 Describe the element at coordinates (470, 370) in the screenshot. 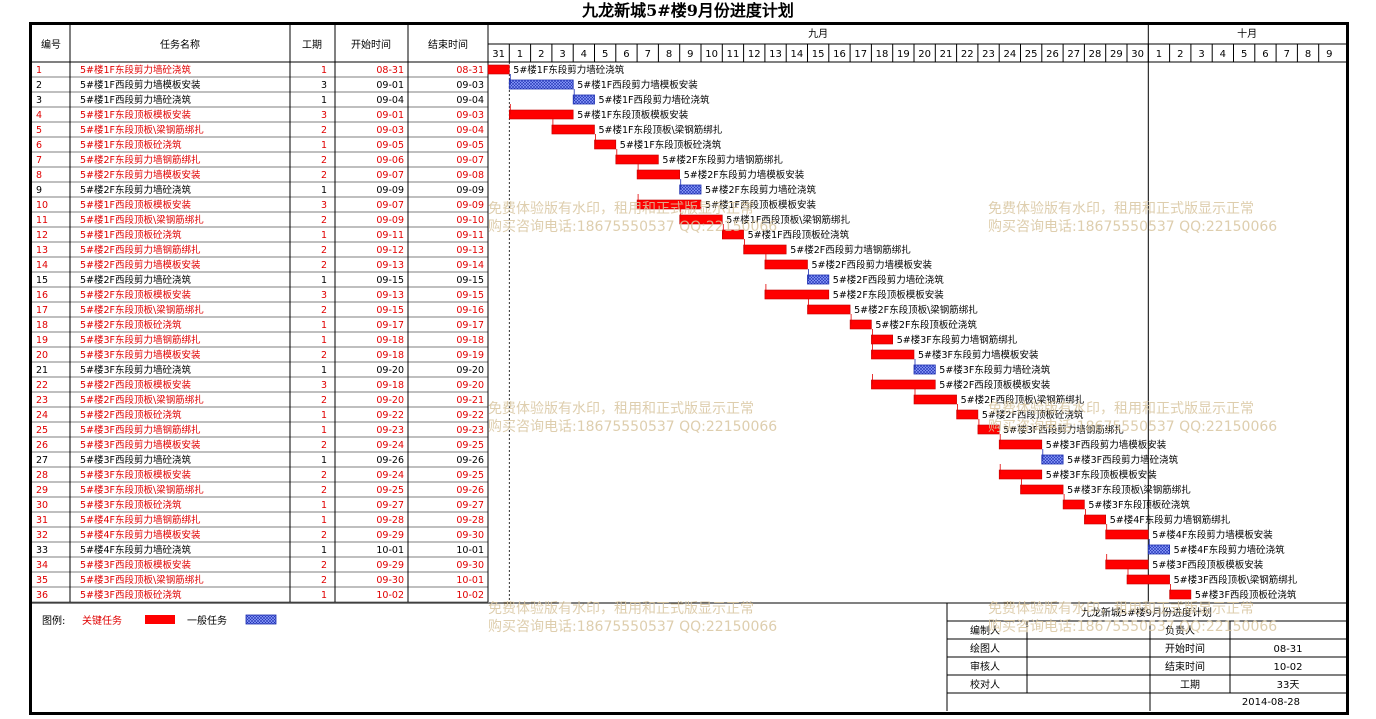

I see `task-end: 09-20` at that location.